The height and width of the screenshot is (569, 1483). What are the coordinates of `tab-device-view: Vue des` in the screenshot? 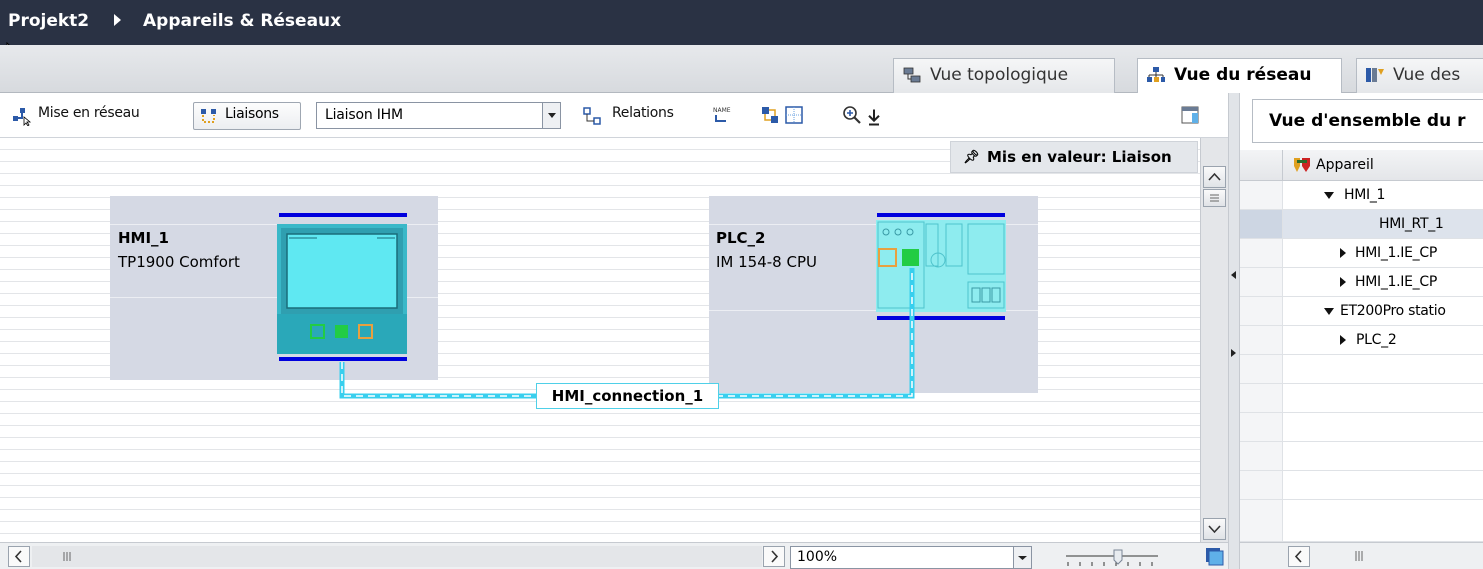 It's located at (1419, 75).